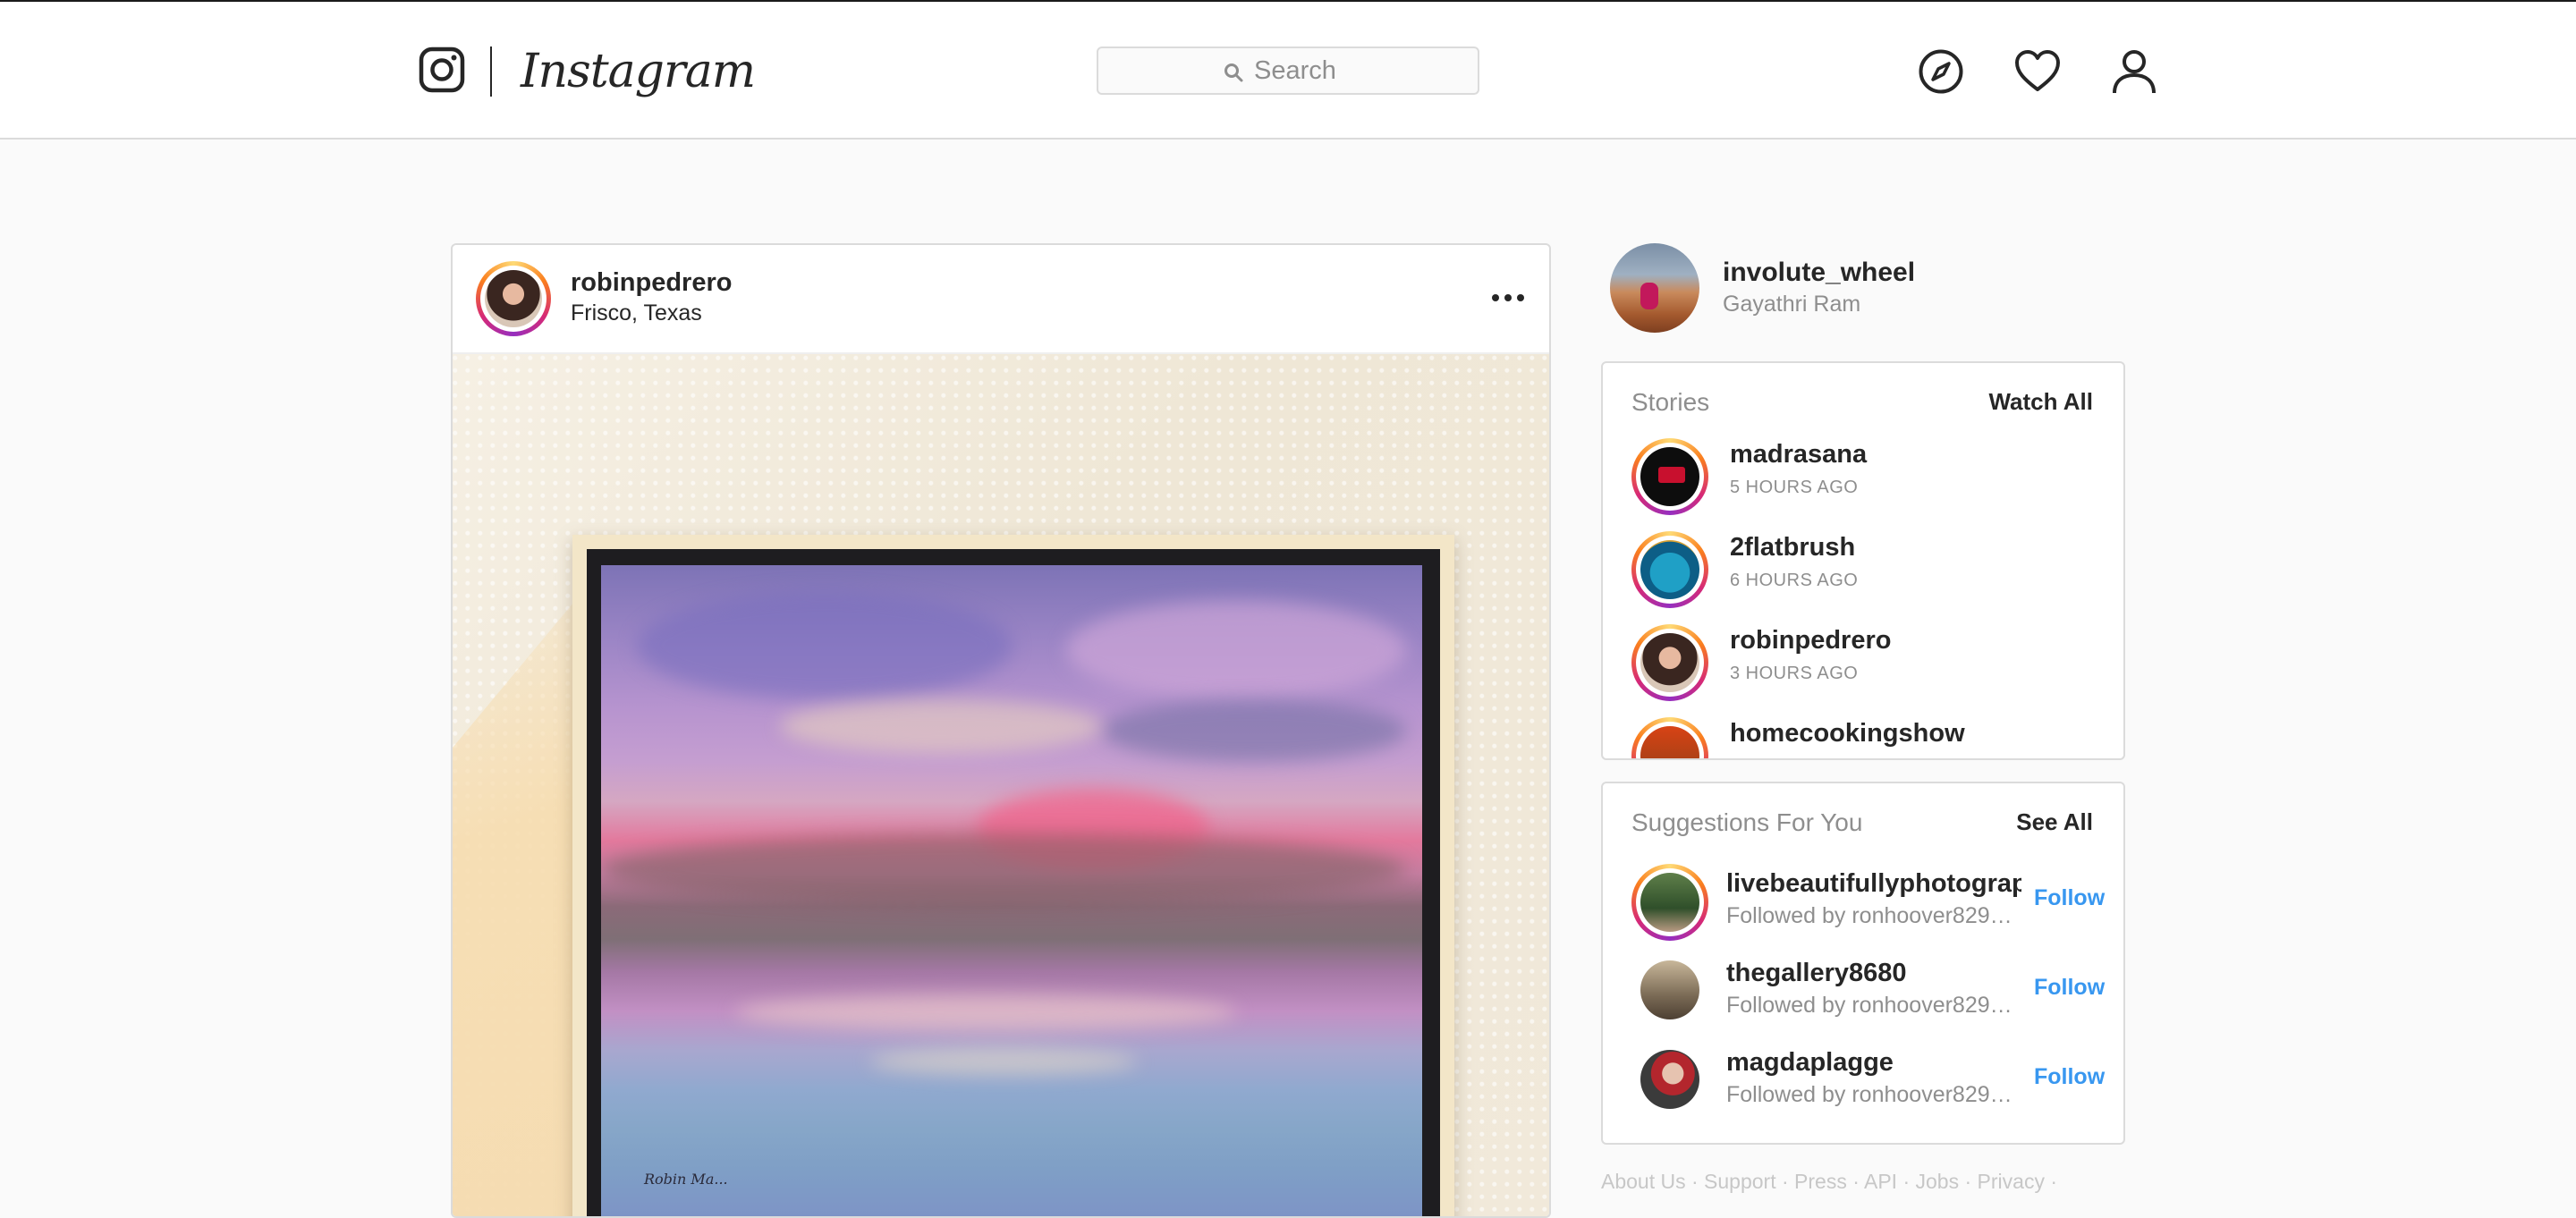 This screenshot has width=2576, height=1218. What do you see at coordinates (636, 313) in the screenshot?
I see `post-location: Frisco, Texas` at bounding box center [636, 313].